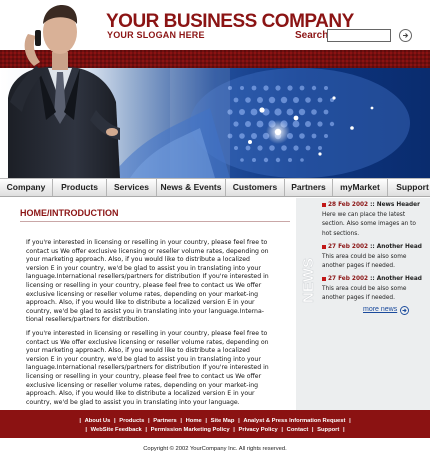 The width and height of the screenshot is (430, 459). Describe the element at coordinates (398, 205) in the screenshot. I see `news-head: News Header` at that location.